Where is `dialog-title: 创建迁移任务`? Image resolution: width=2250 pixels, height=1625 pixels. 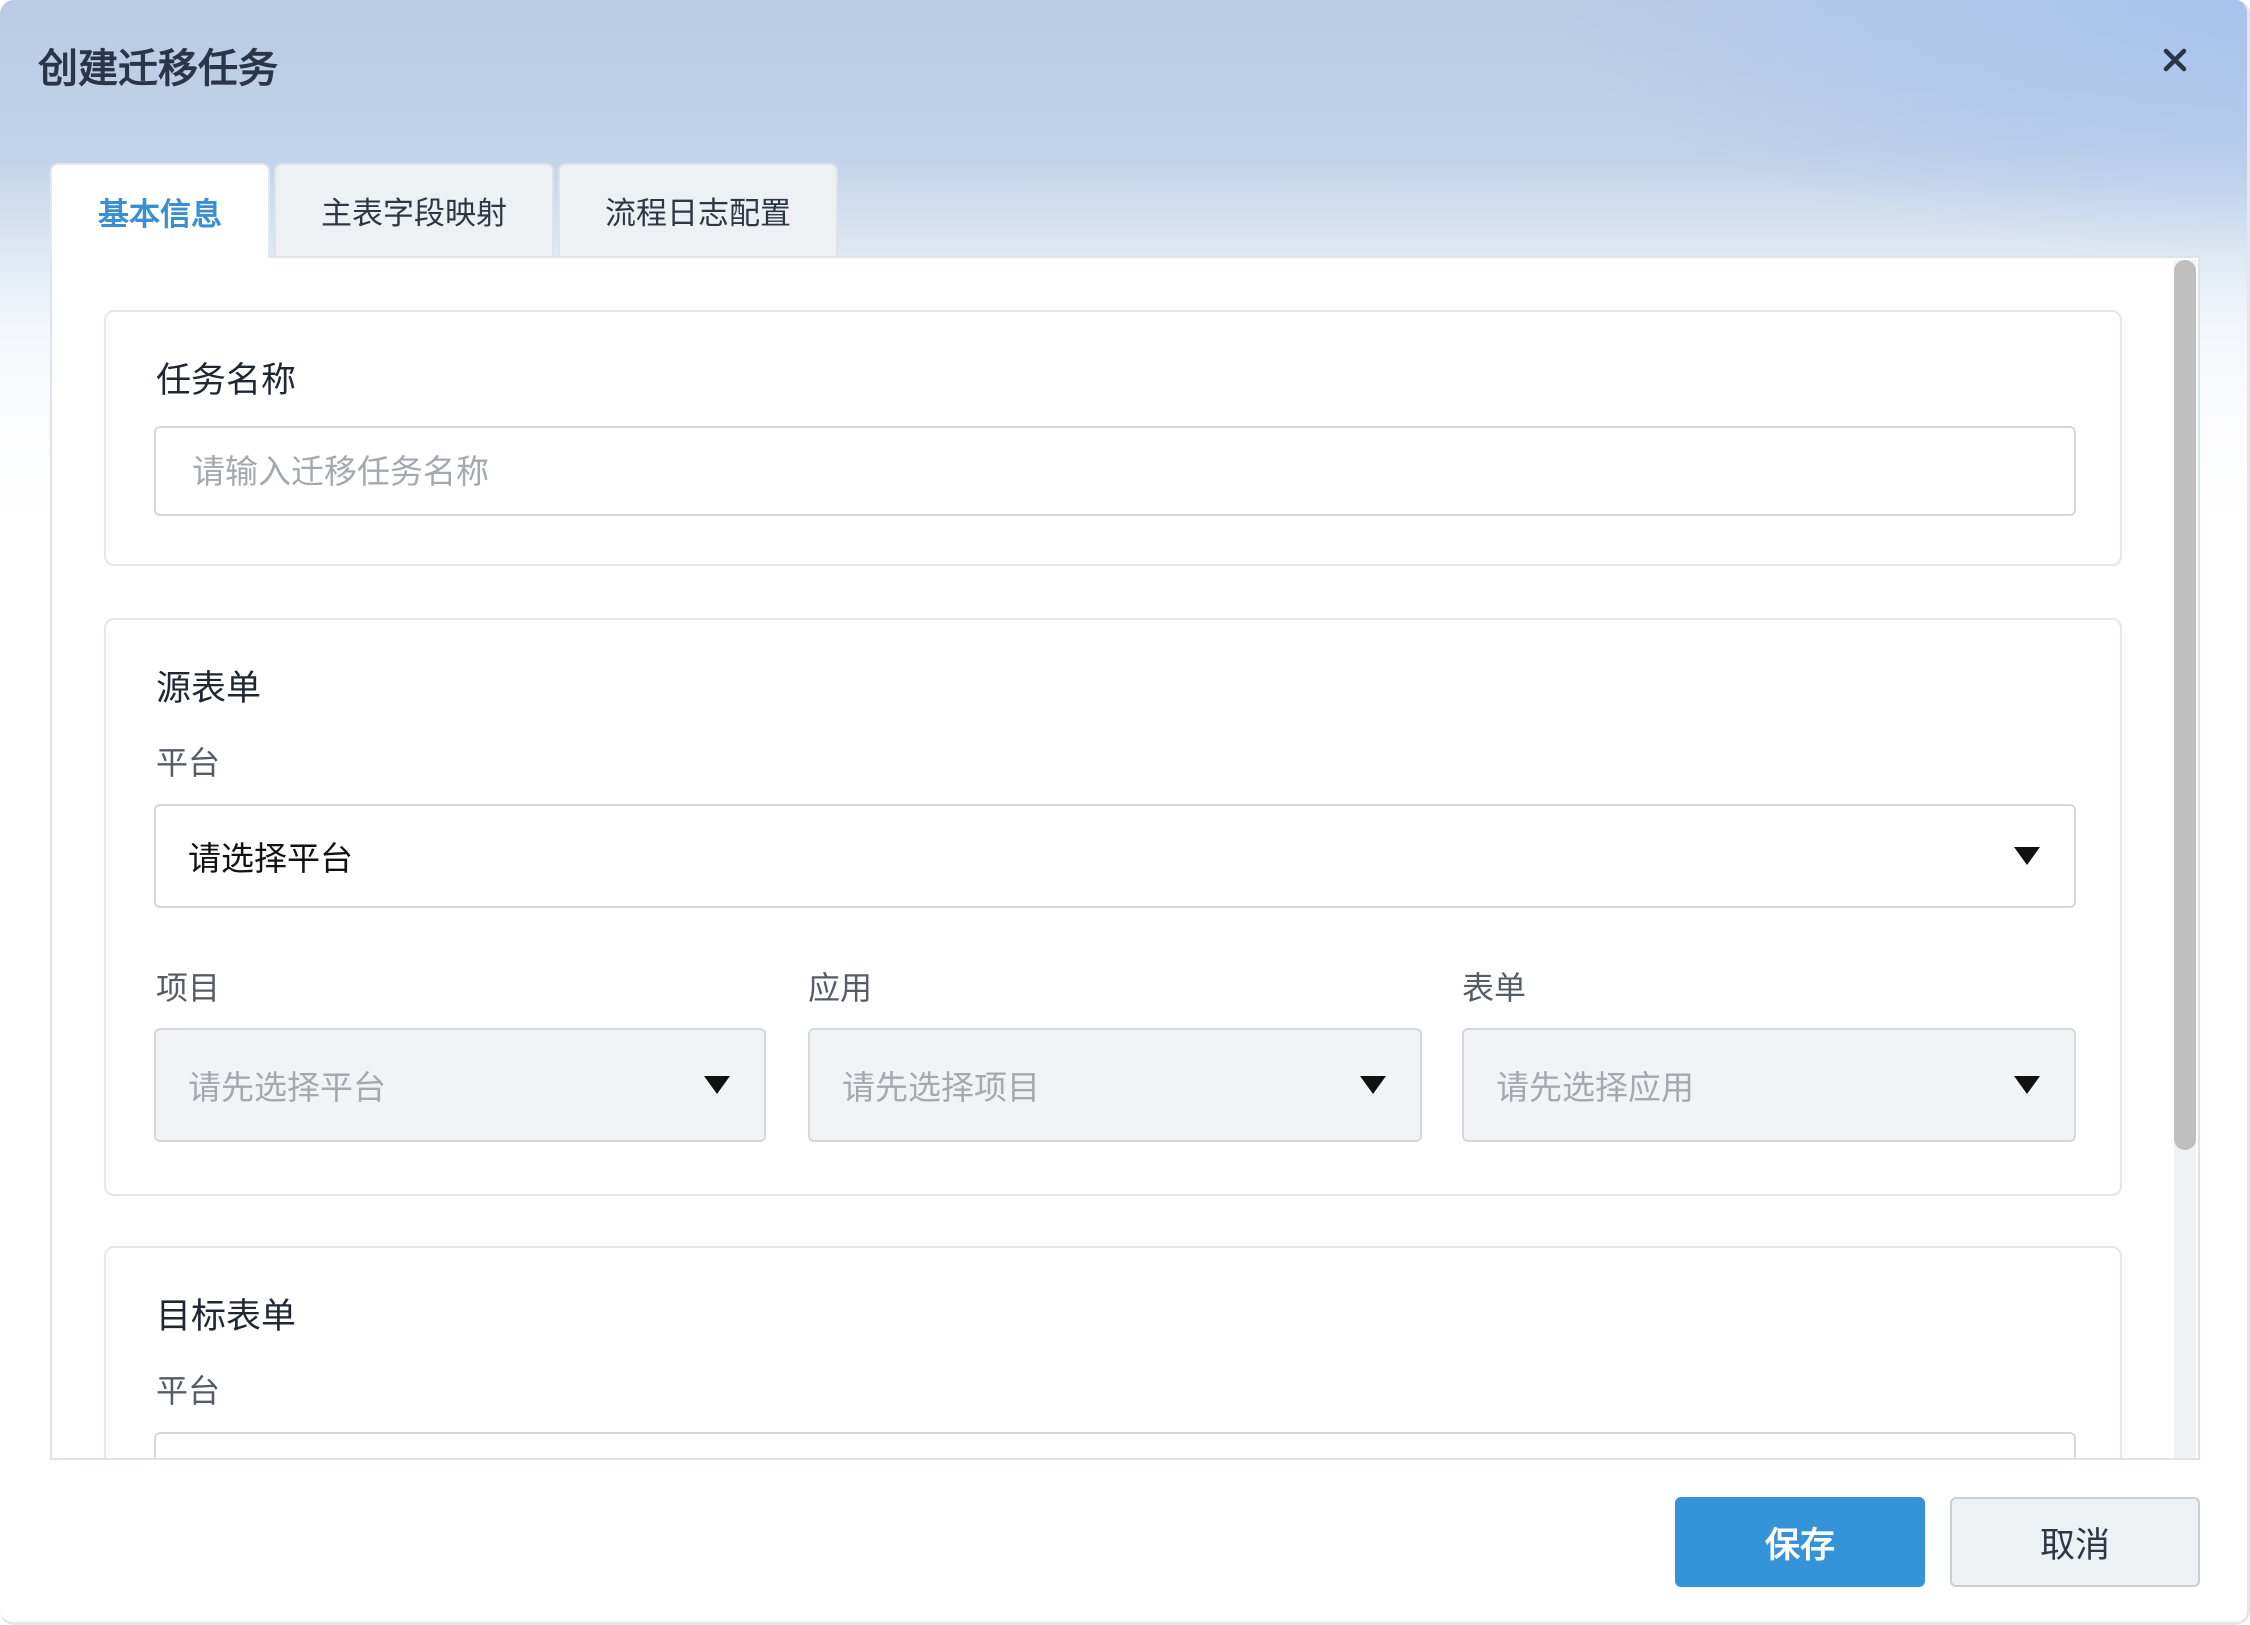
dialog-title: 创建迁移任务 is located at coordinates (158, 69).